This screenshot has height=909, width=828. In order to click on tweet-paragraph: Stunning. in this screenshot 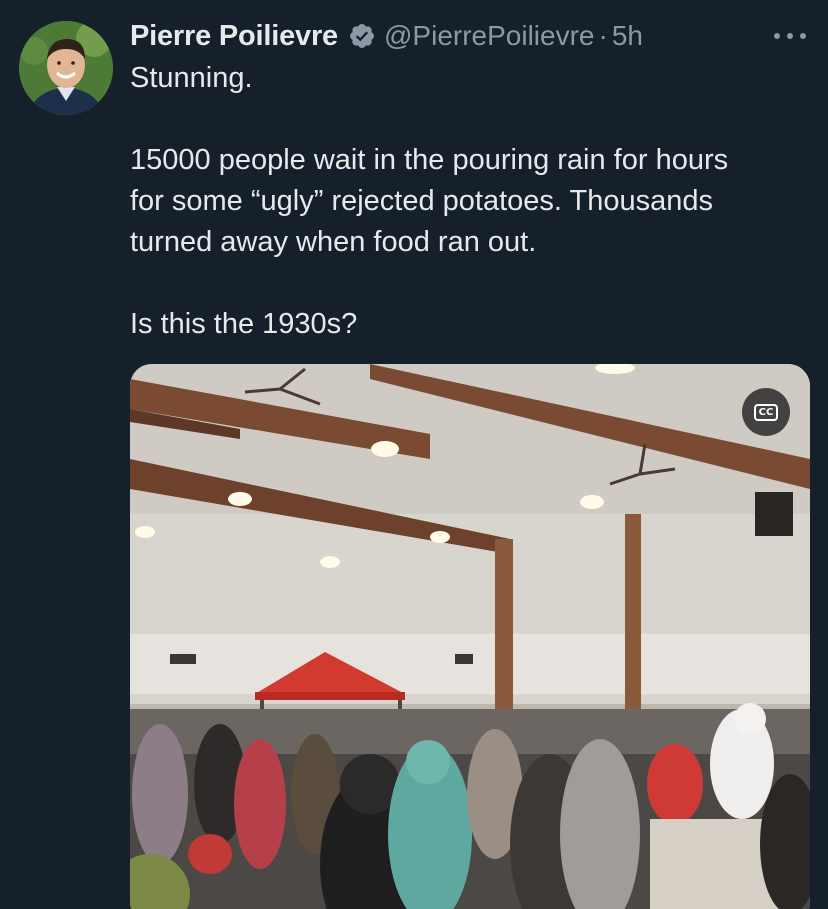, I will do `click(191, 78)`.